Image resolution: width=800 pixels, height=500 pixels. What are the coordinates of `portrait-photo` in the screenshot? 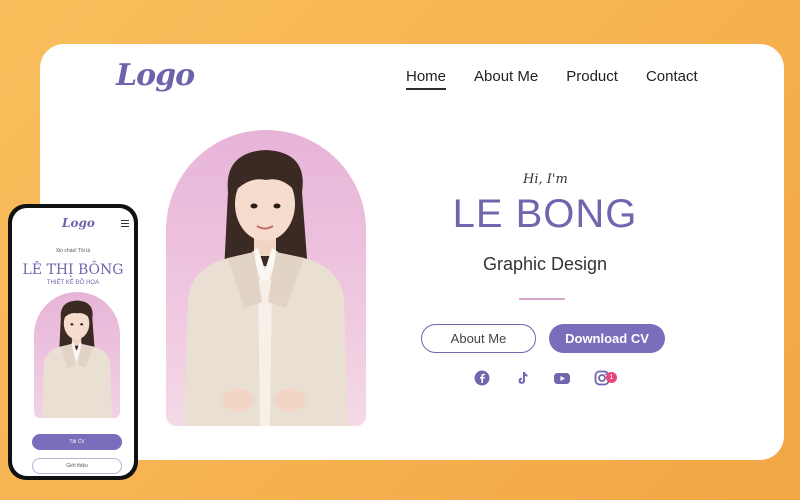 It's located at (266, 278).